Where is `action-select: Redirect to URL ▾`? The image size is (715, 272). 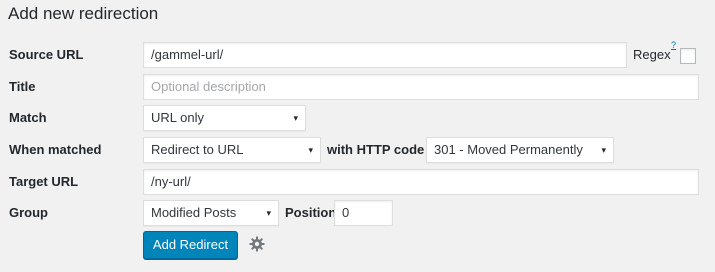
action-select: Redirect to URL ▾ is located at coordinates (232, 150).